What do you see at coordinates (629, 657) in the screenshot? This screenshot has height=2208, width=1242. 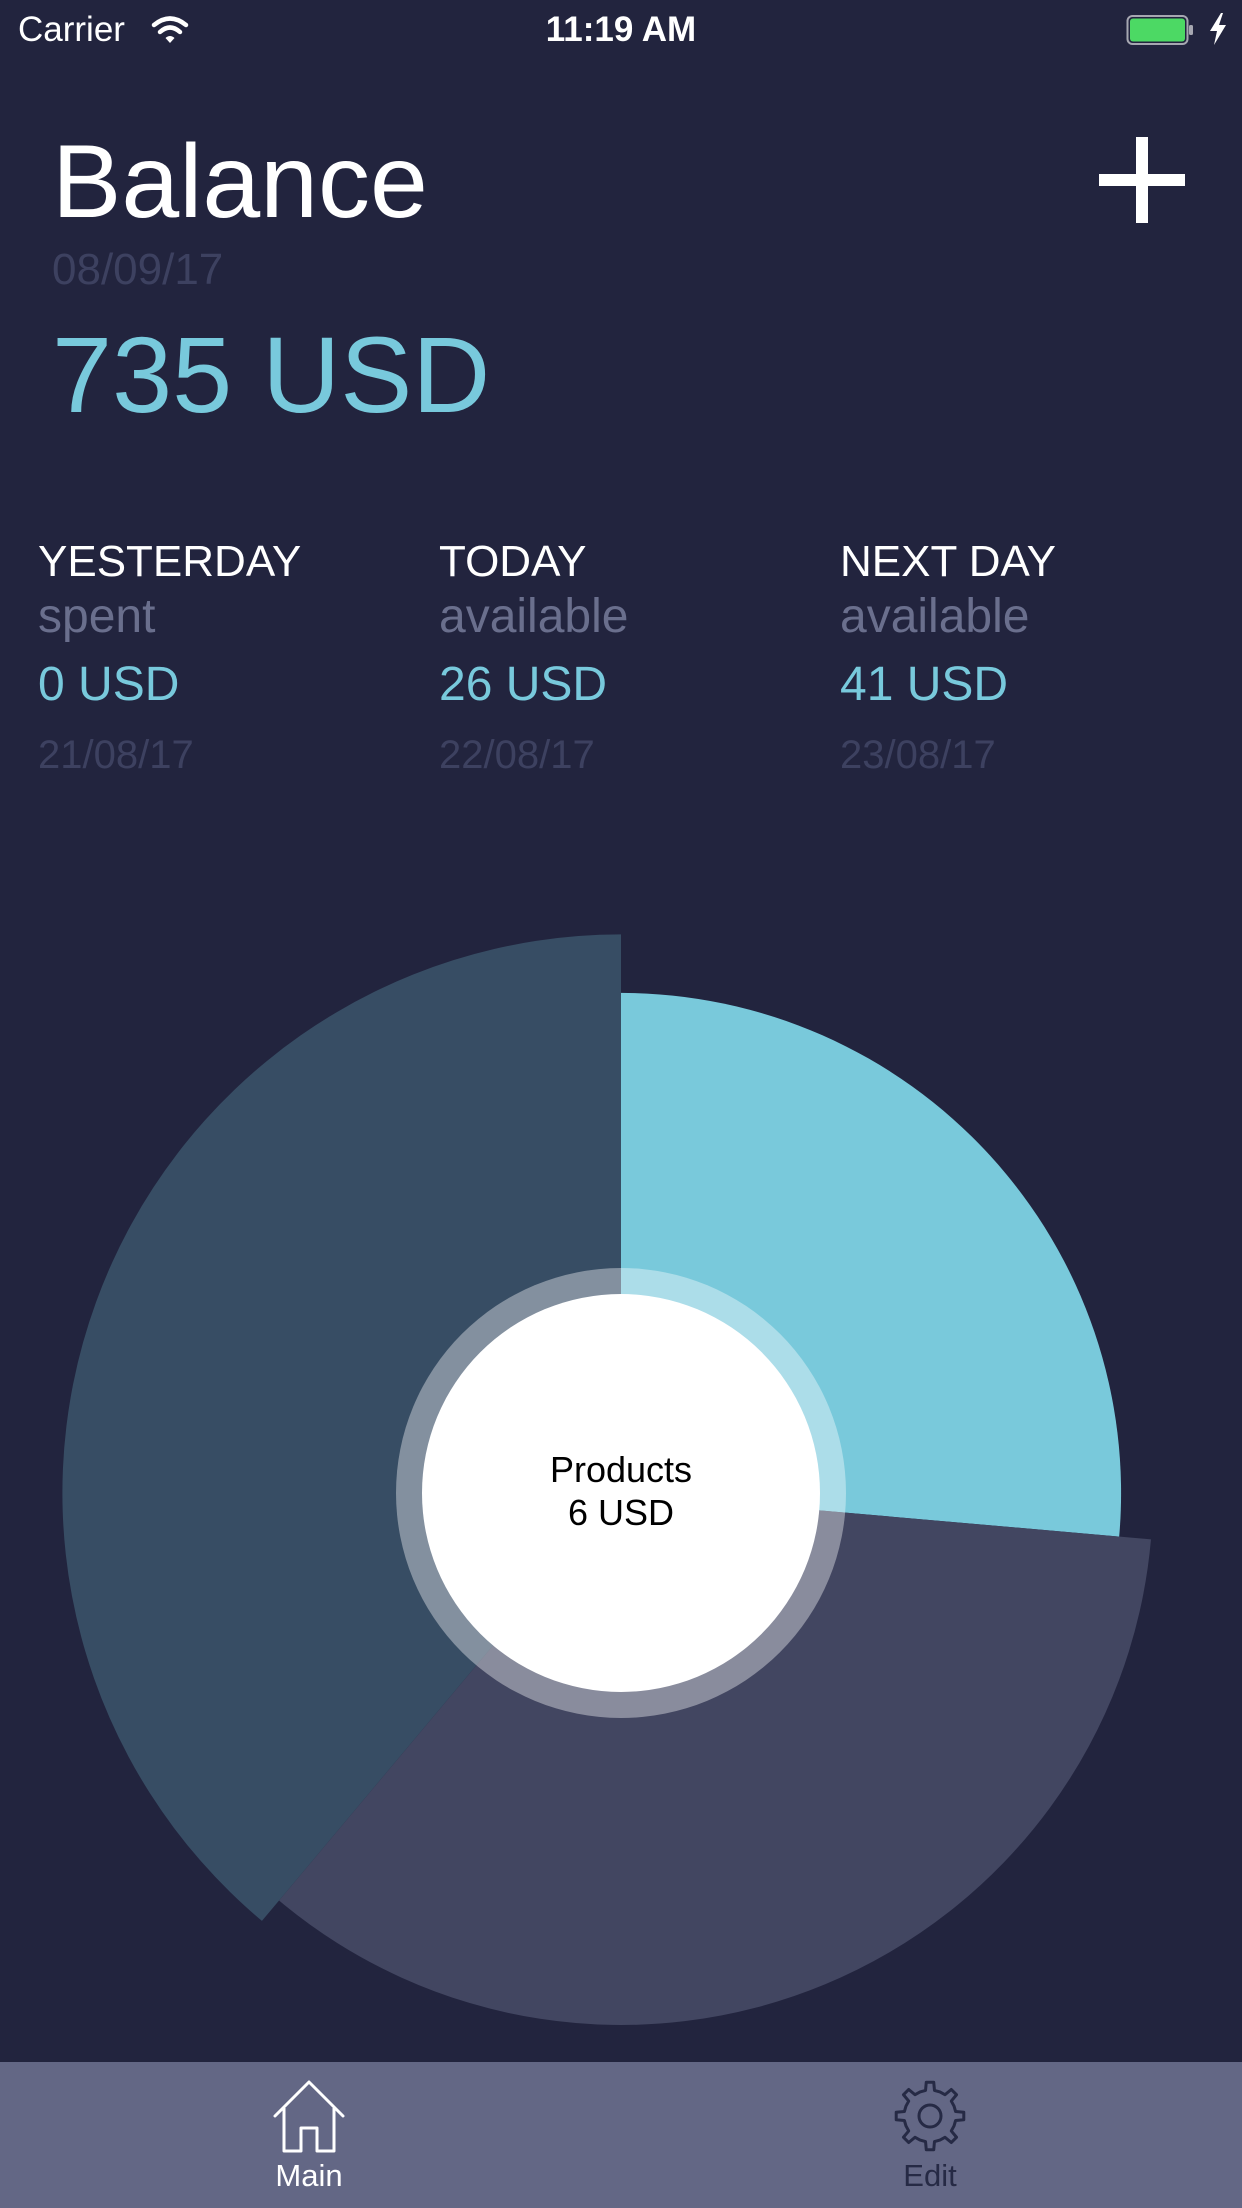 I see `day-summary-today: TODAY available 26 USD 22/08/17` at bounding box center [629, 657].